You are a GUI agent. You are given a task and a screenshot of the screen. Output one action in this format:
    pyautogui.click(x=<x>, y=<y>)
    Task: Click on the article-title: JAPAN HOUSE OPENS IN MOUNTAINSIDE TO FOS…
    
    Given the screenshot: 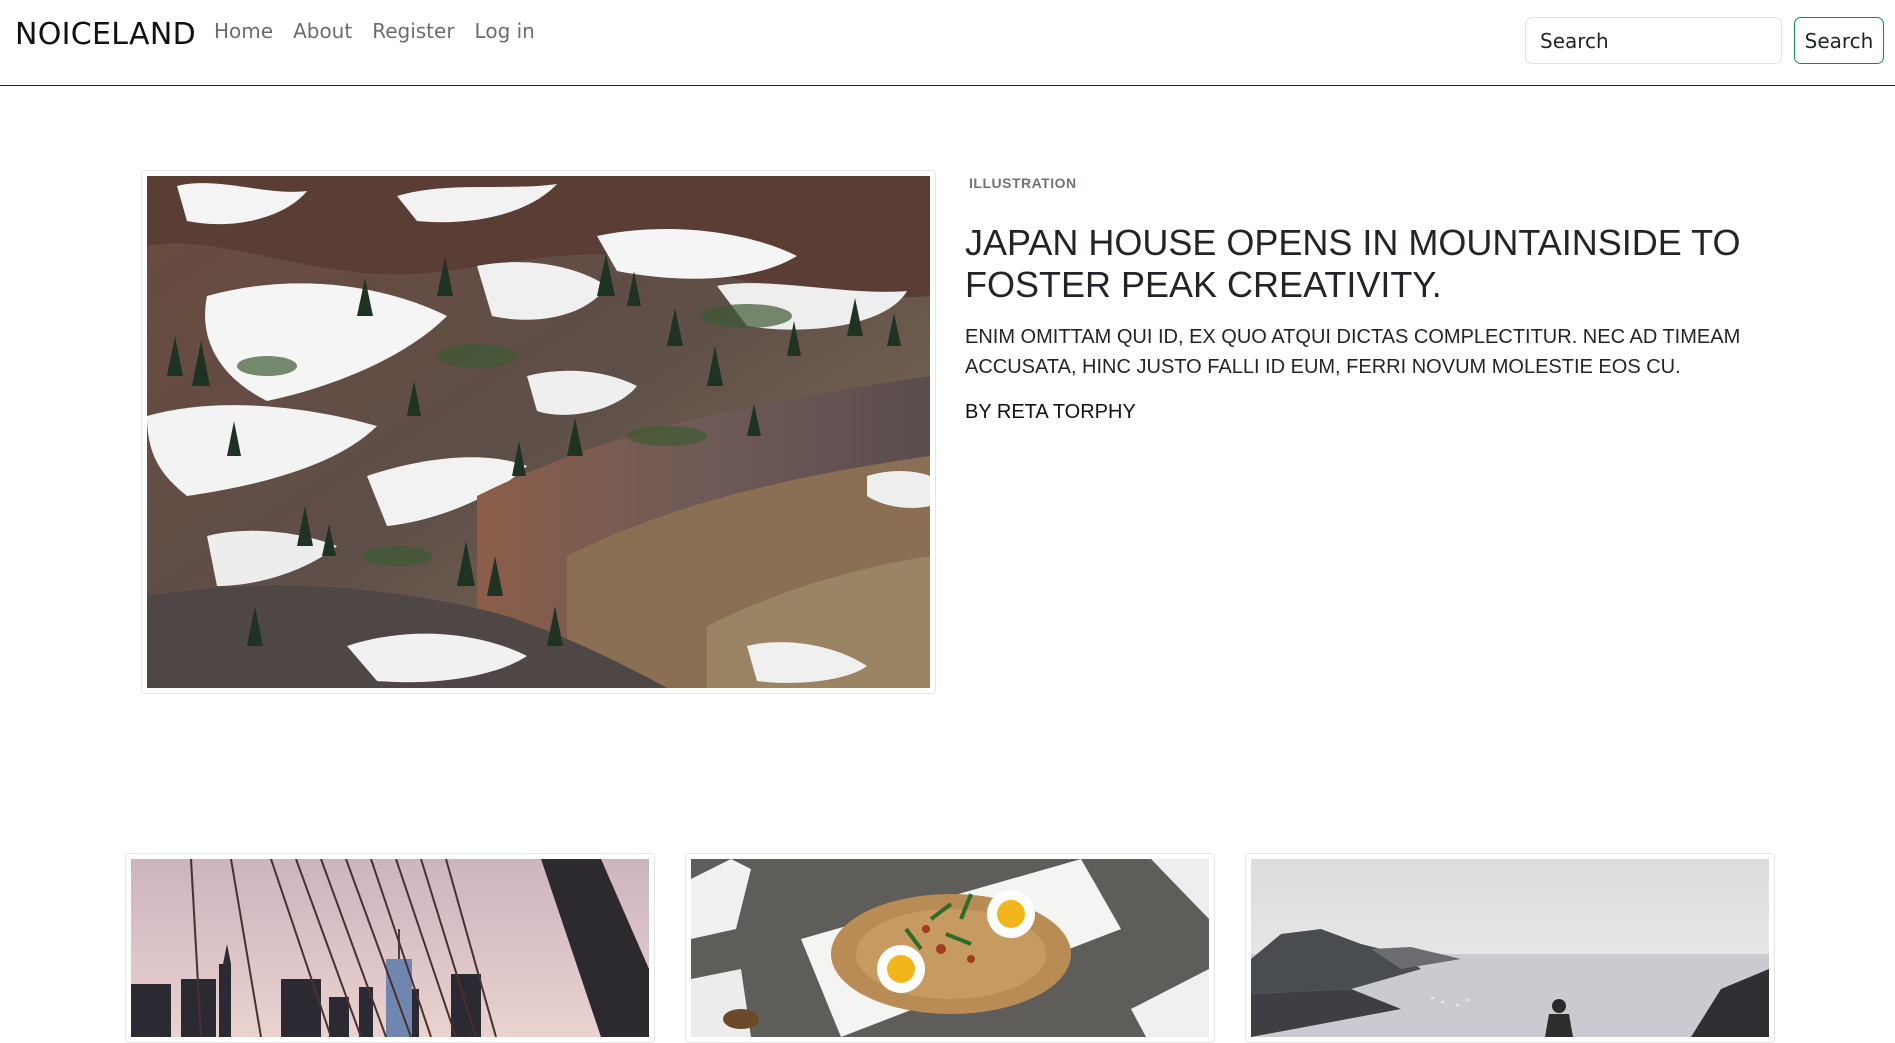 What is the action you would take?
    pyautogui.click(x=1365, y=264)
    